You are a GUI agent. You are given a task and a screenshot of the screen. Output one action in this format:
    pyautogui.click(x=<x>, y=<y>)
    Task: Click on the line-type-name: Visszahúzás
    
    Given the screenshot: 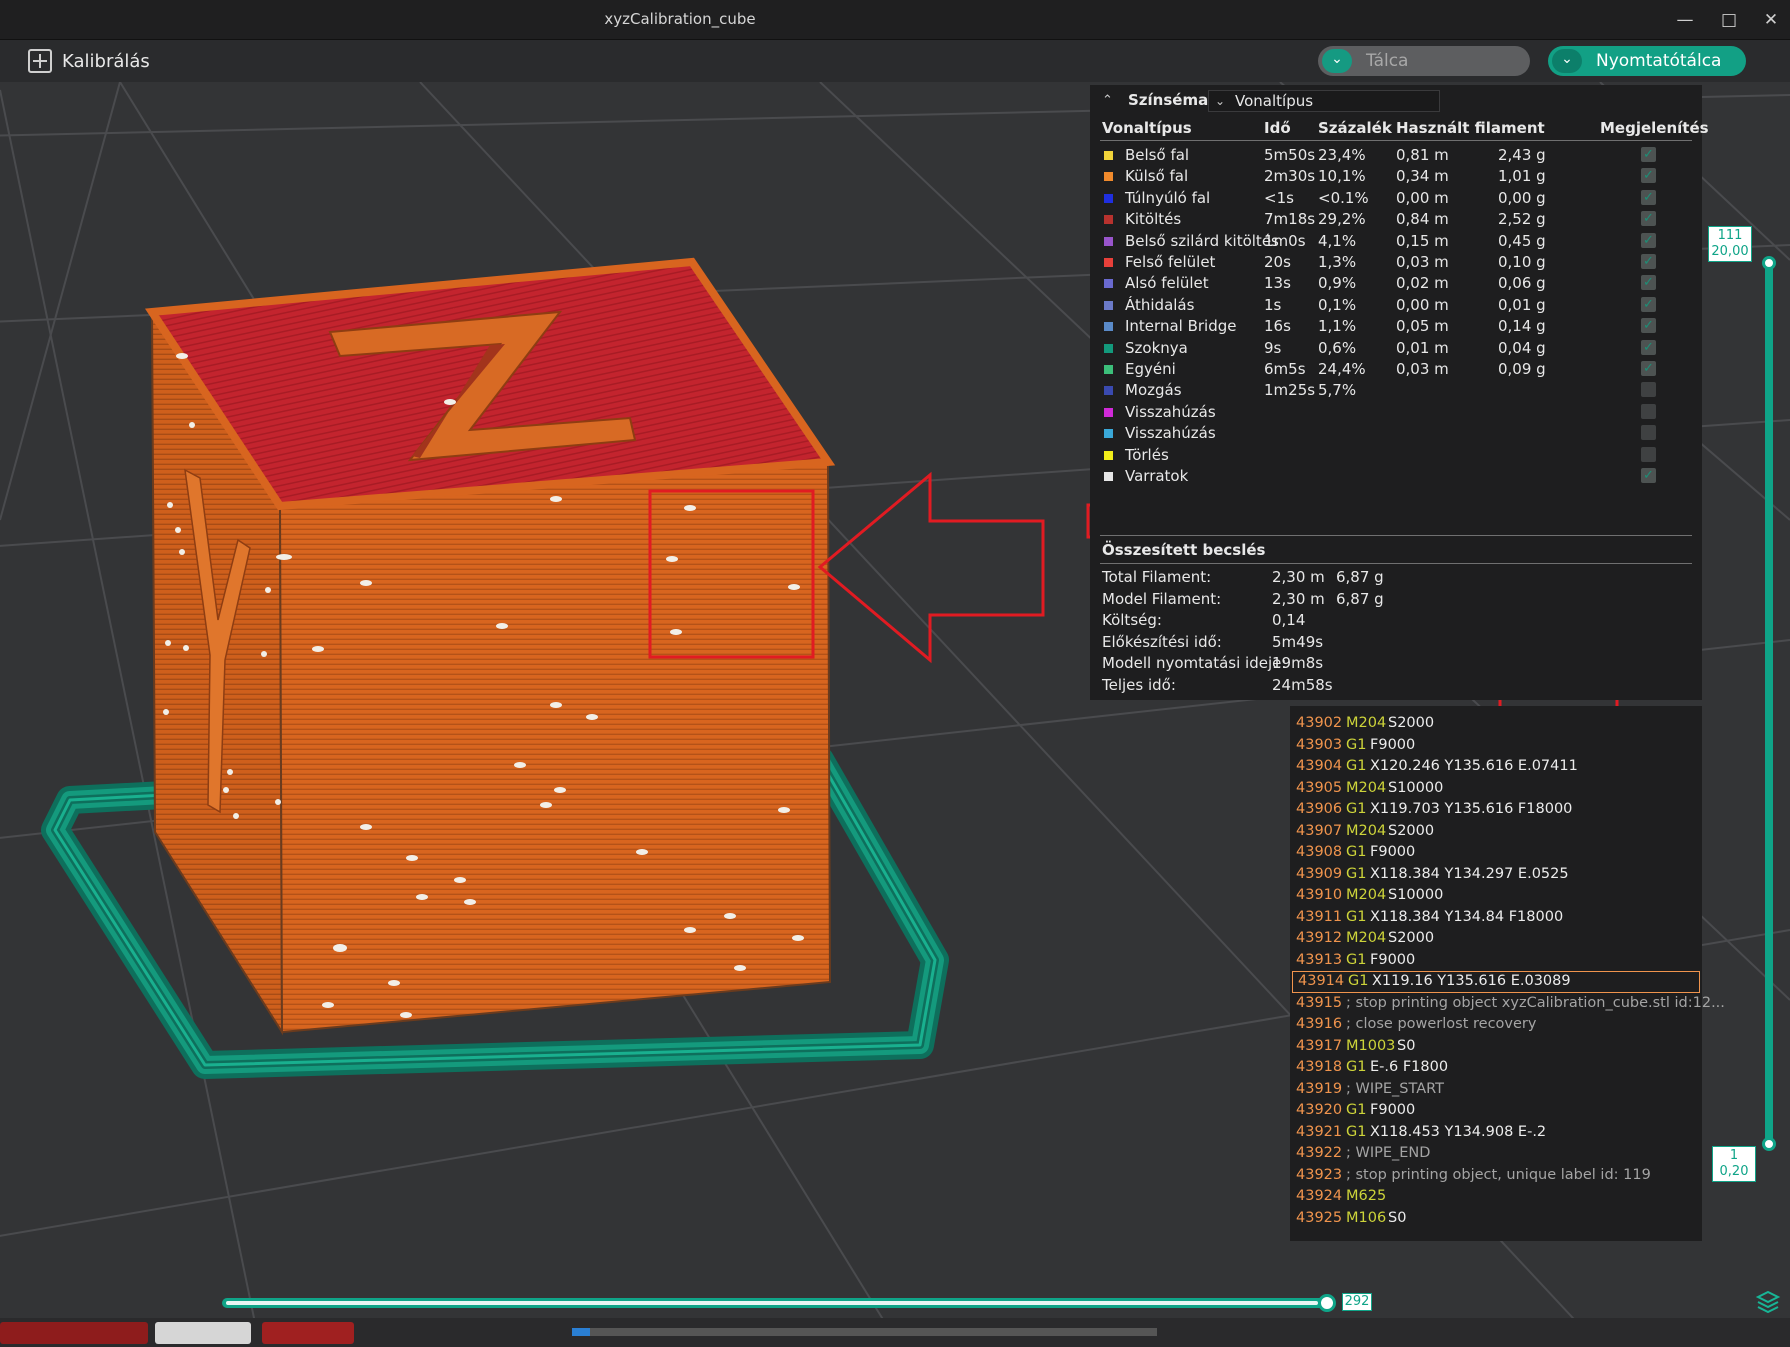 What is the action you would take?
    pyautogui.click(x=1170, y=433)
    